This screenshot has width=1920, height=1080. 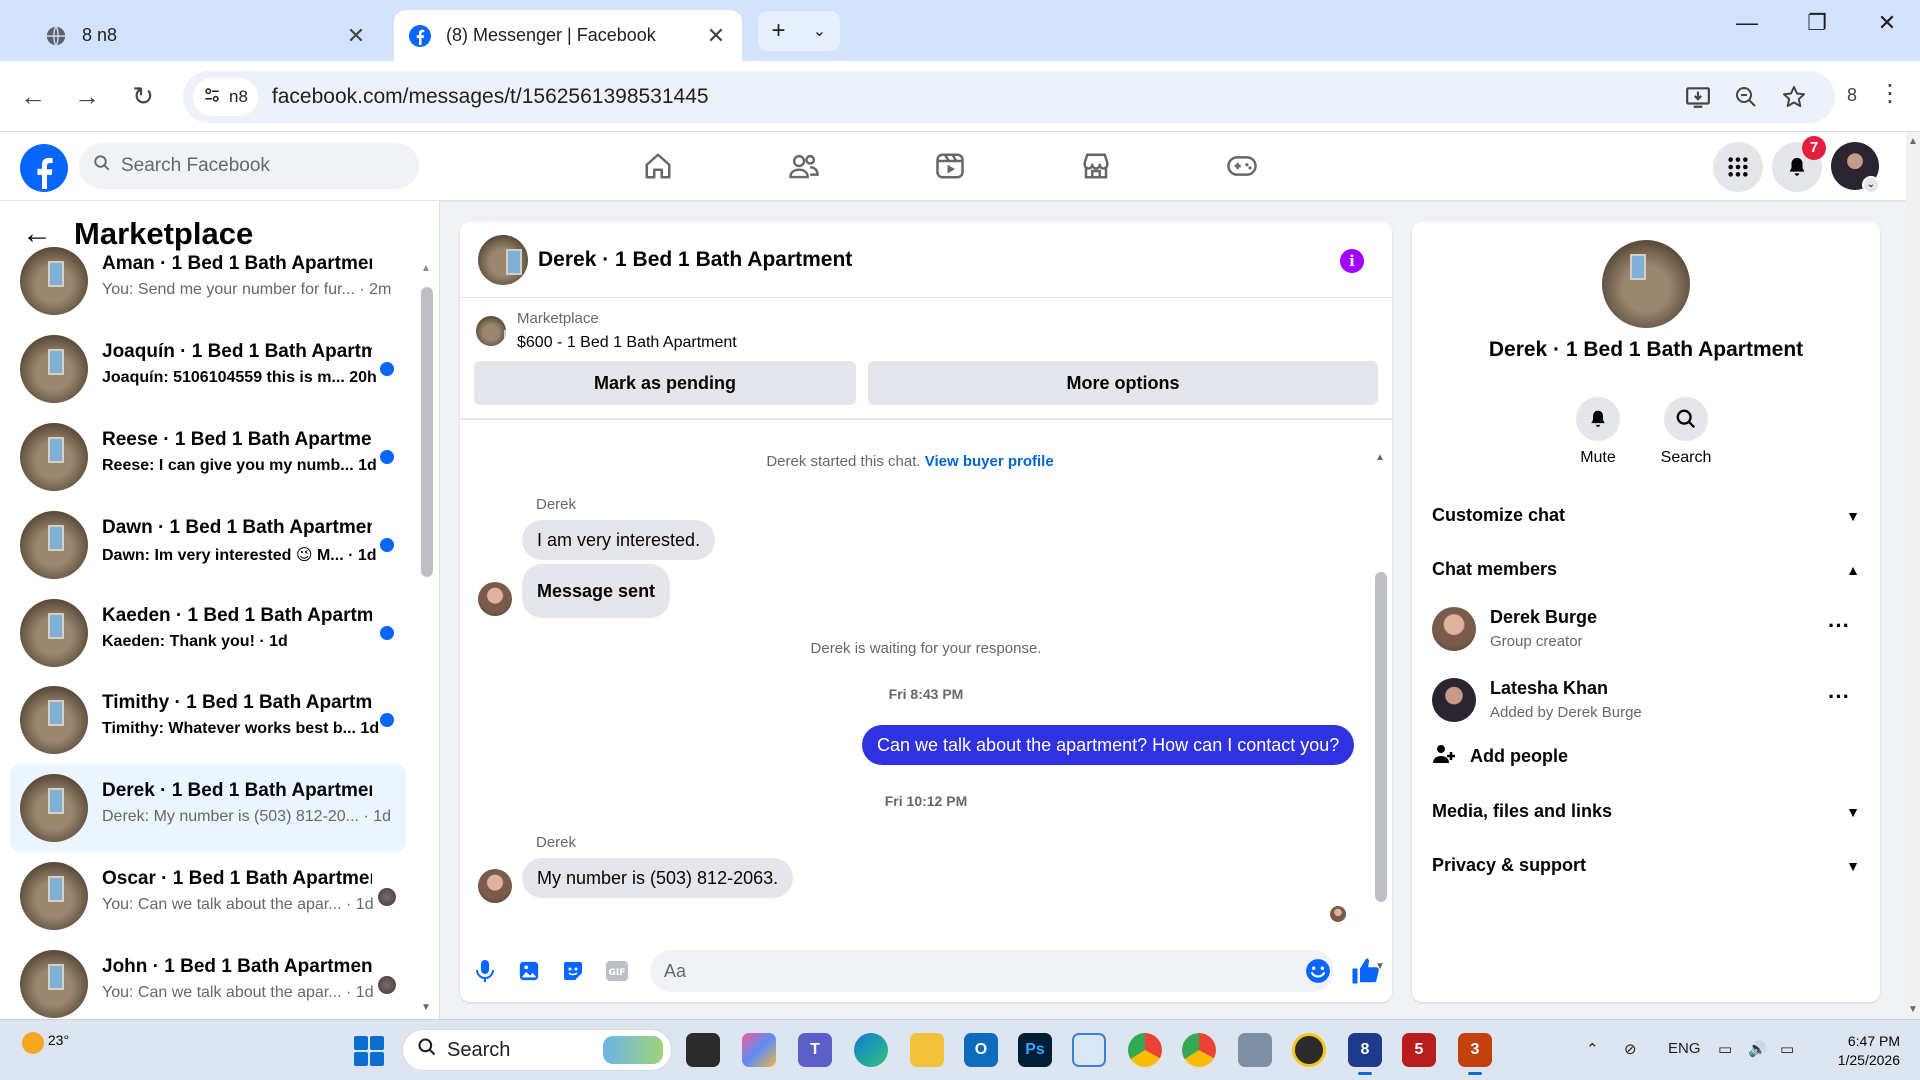 I want to click on tab-n8: 8 n8 ✕, so click(x=206, y=35).